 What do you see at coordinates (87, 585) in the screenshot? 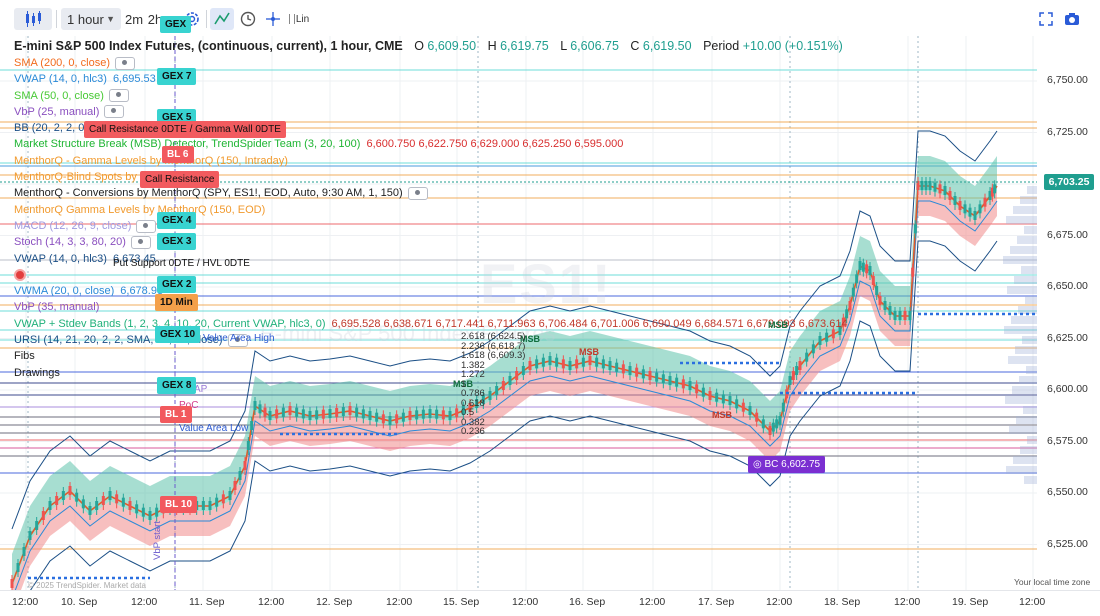
I see `copyright-text: © 2025 TrendSpider. Market data` at bounding box center [87, 585].